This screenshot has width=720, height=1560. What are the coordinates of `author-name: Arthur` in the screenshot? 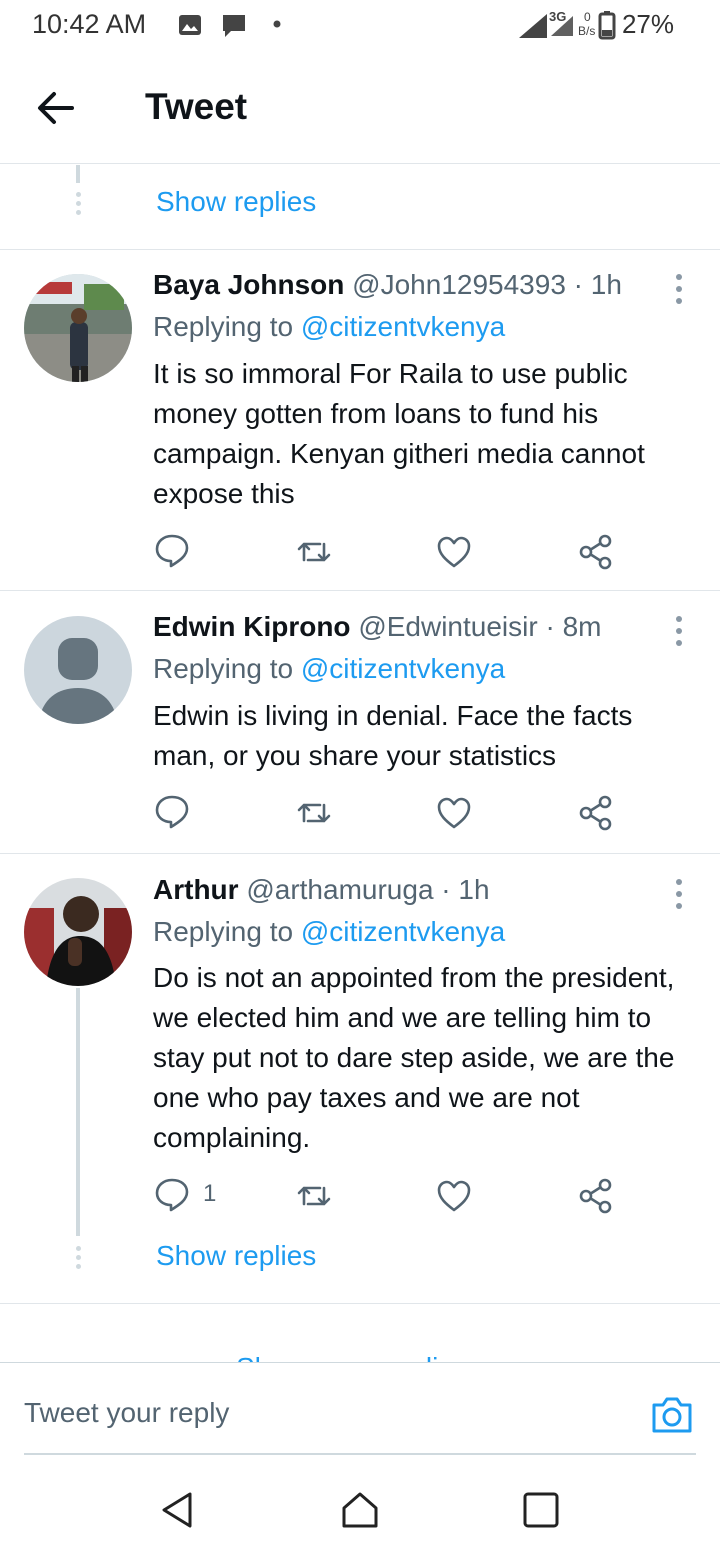 It's located at (196, 889).